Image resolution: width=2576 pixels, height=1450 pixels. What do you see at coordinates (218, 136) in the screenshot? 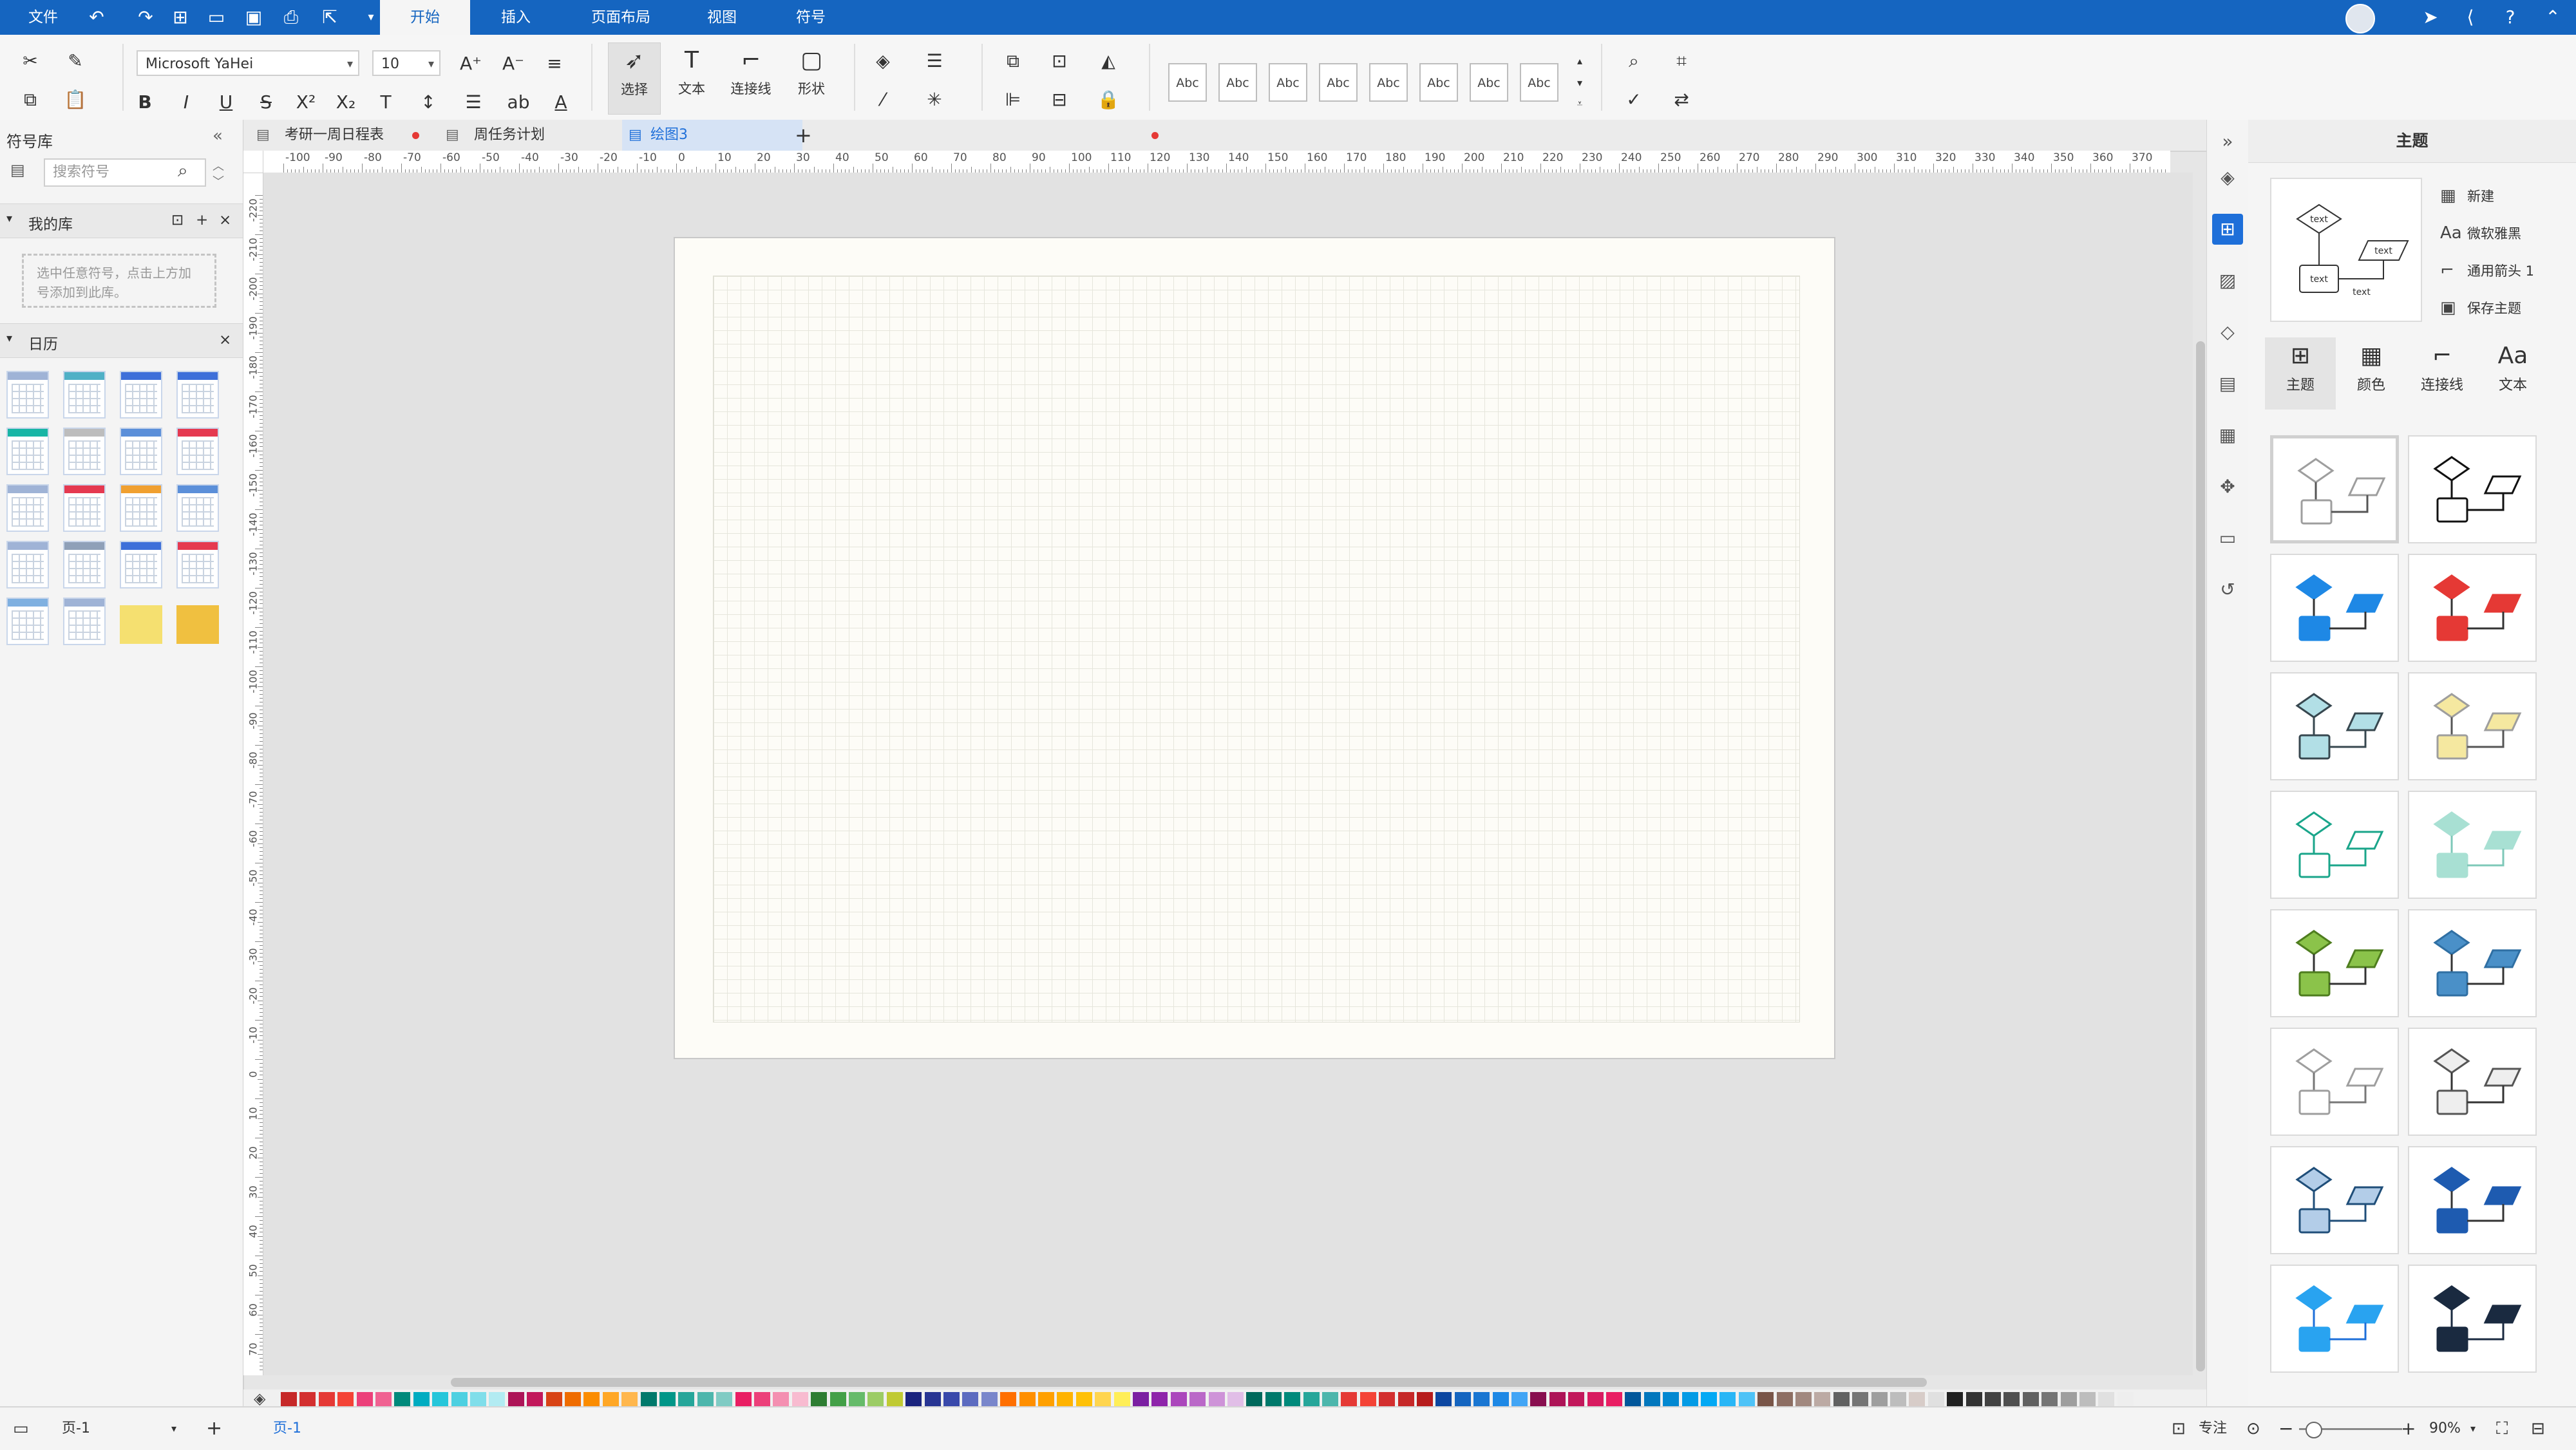
I see `collapse-panel-icon: «` at bounding box center [218, 136].